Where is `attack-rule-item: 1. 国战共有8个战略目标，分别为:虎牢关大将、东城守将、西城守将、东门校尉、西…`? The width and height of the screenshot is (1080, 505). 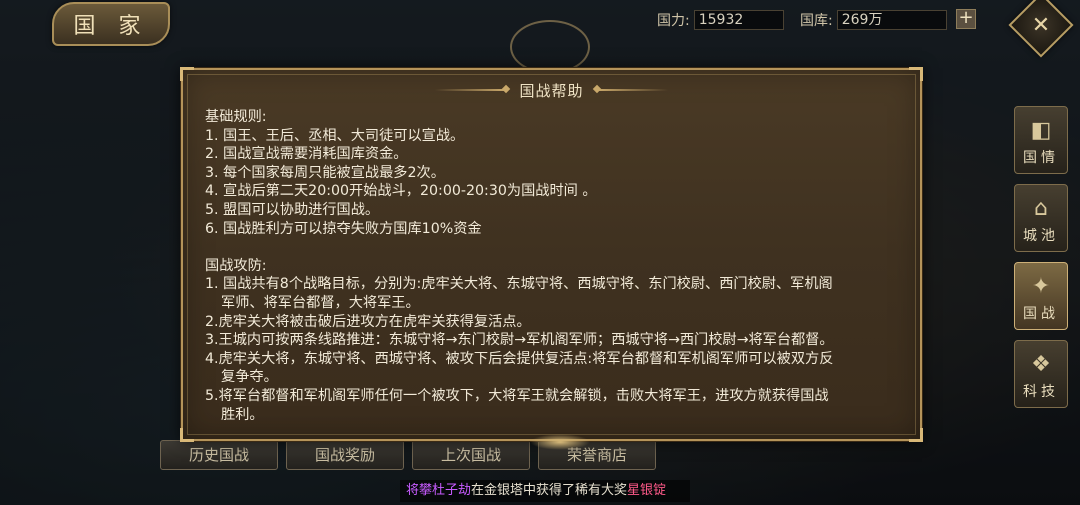
attack-rule-item: 1. 国战共有8个战略目标，分别为:虎牢关大将、东城守将、西城守将、东门校尉、西… is located at coordinates (551, 293).